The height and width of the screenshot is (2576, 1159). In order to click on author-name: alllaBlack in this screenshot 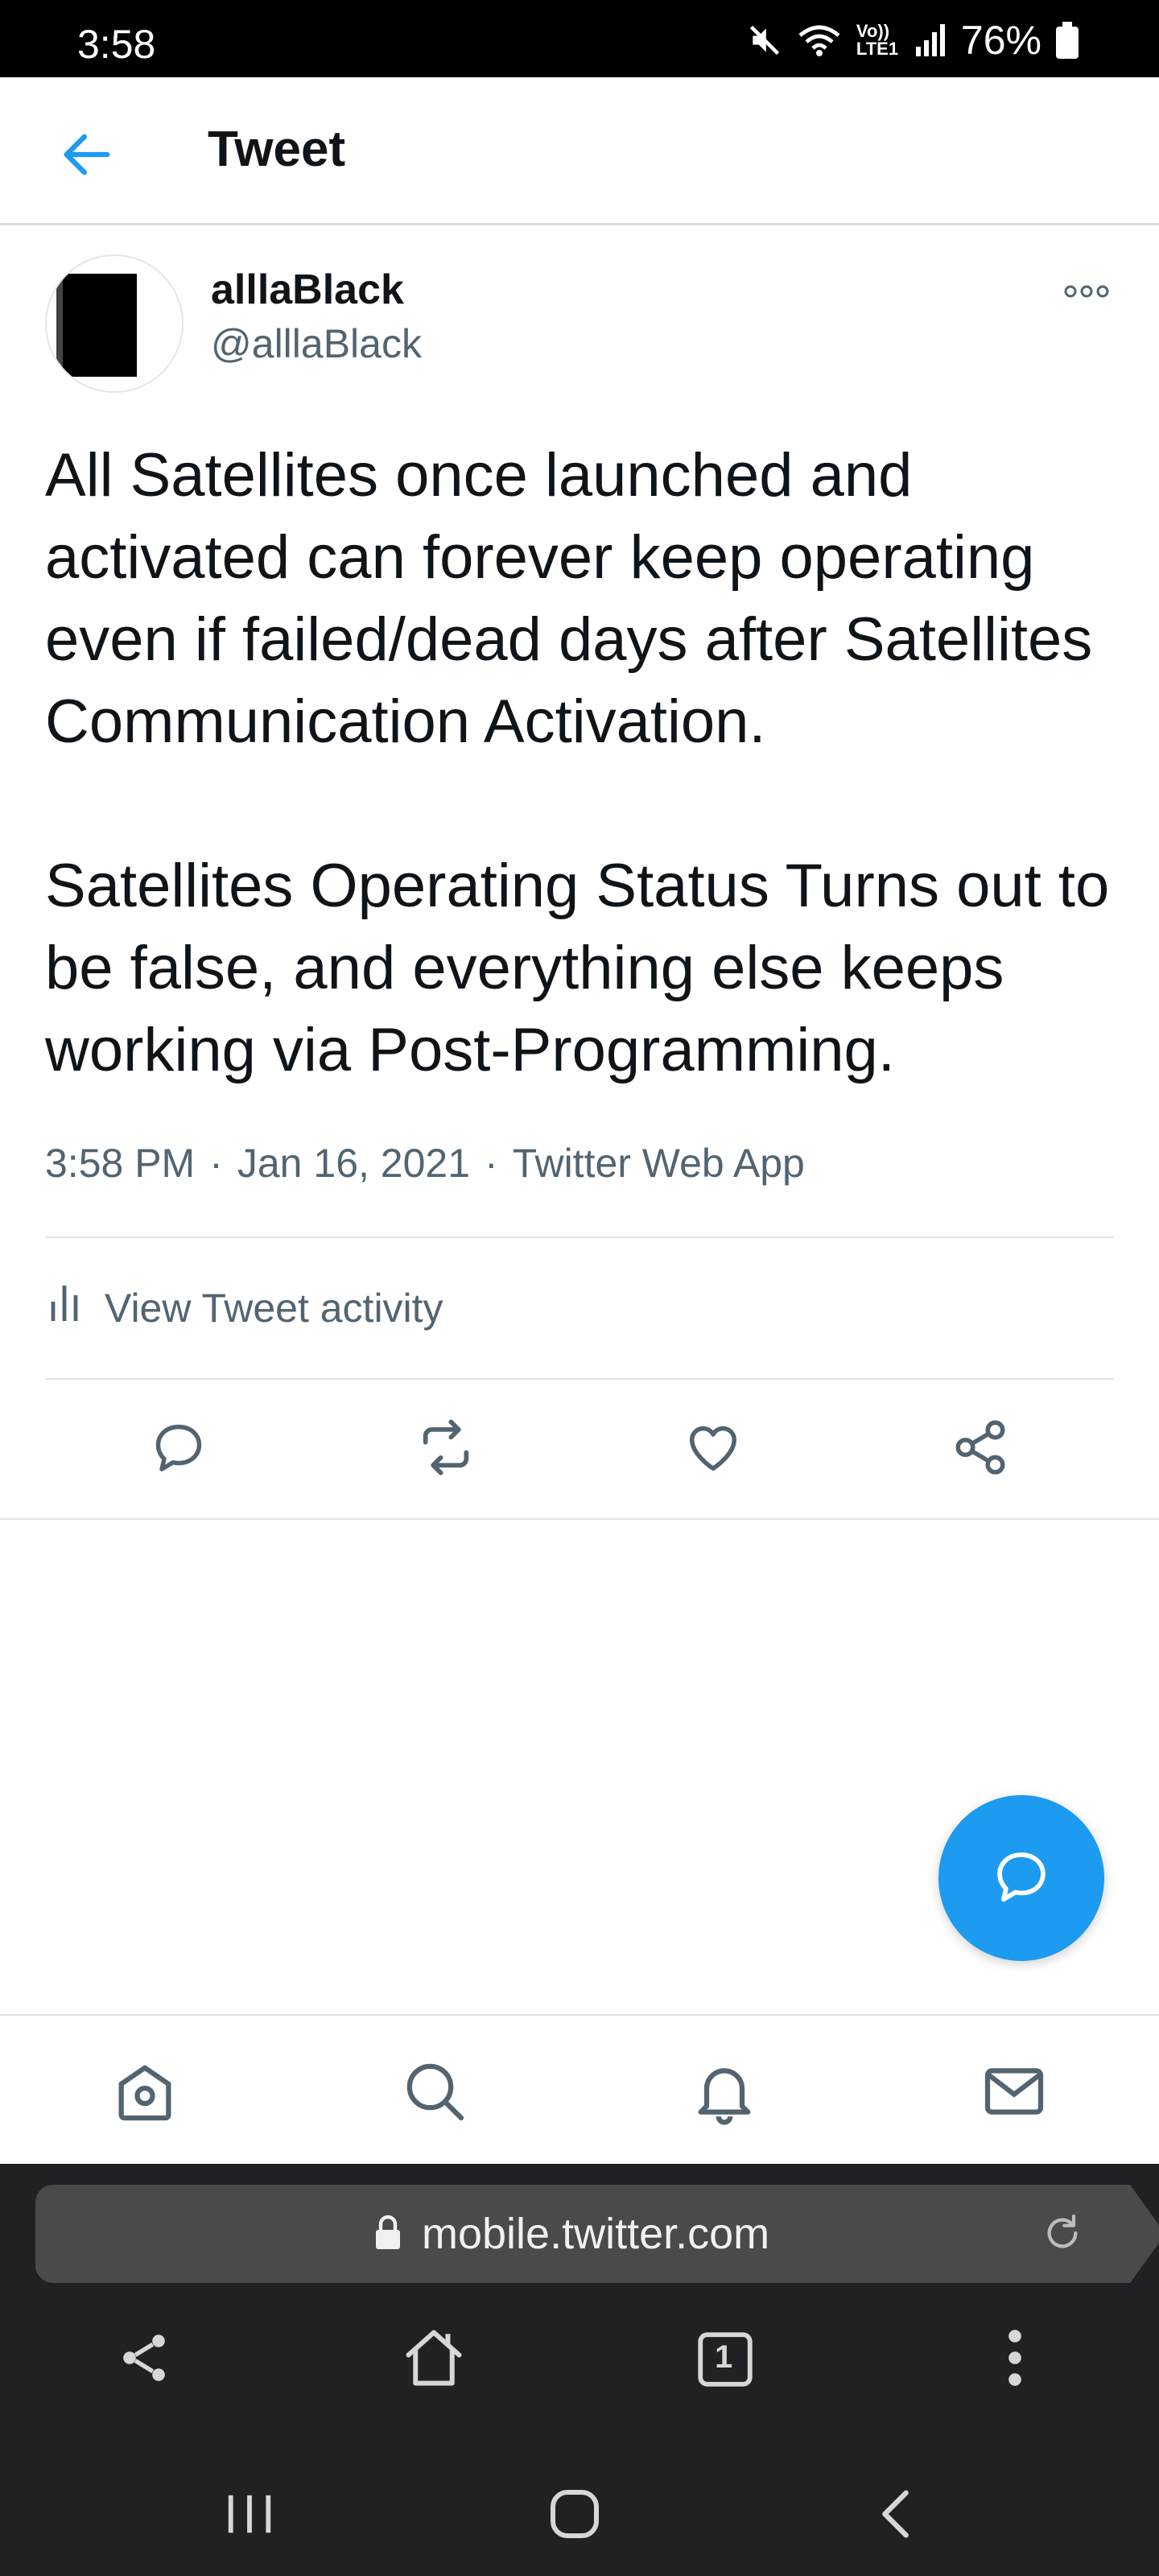, I will do `click(307, 290)`.